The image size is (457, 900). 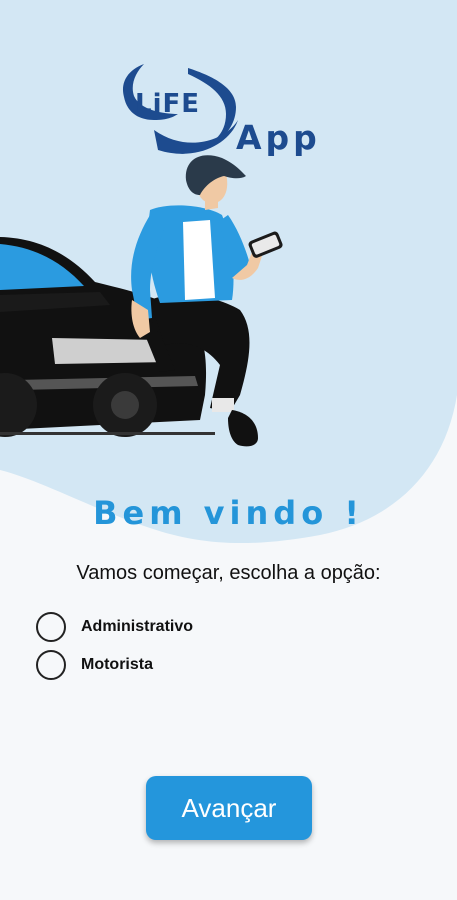 What do you see at coordinates (278, 137) in the screenshot?
I see `logo-suffix-text: App` at bounding box center [278, 137].